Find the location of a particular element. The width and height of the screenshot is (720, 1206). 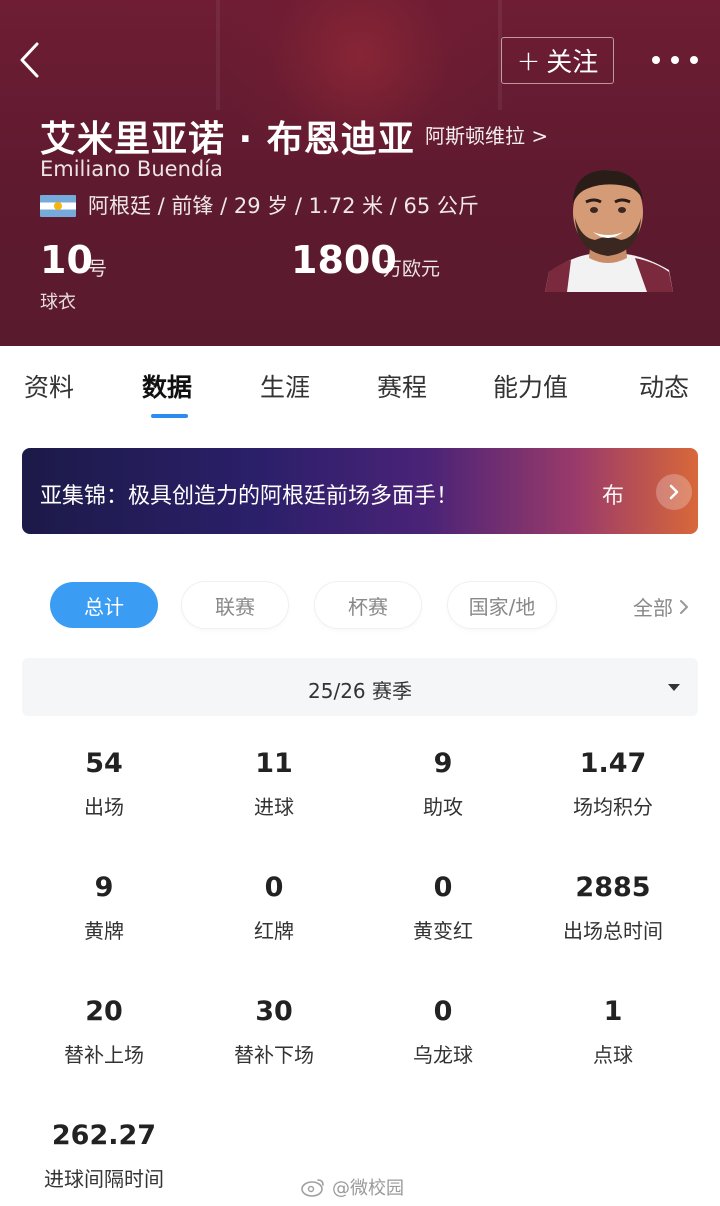

filter-all-label: 全部 is located at coordinates (653, 608).